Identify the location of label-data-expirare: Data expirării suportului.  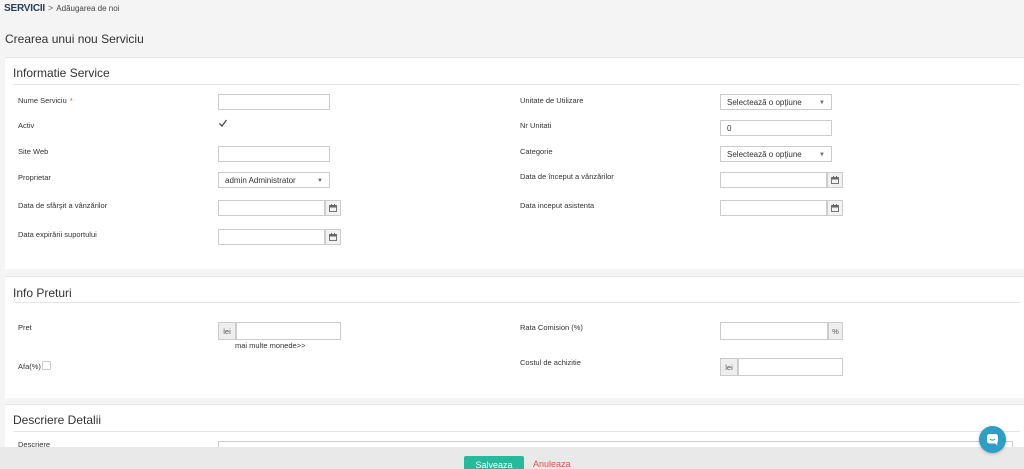
(57, 234).